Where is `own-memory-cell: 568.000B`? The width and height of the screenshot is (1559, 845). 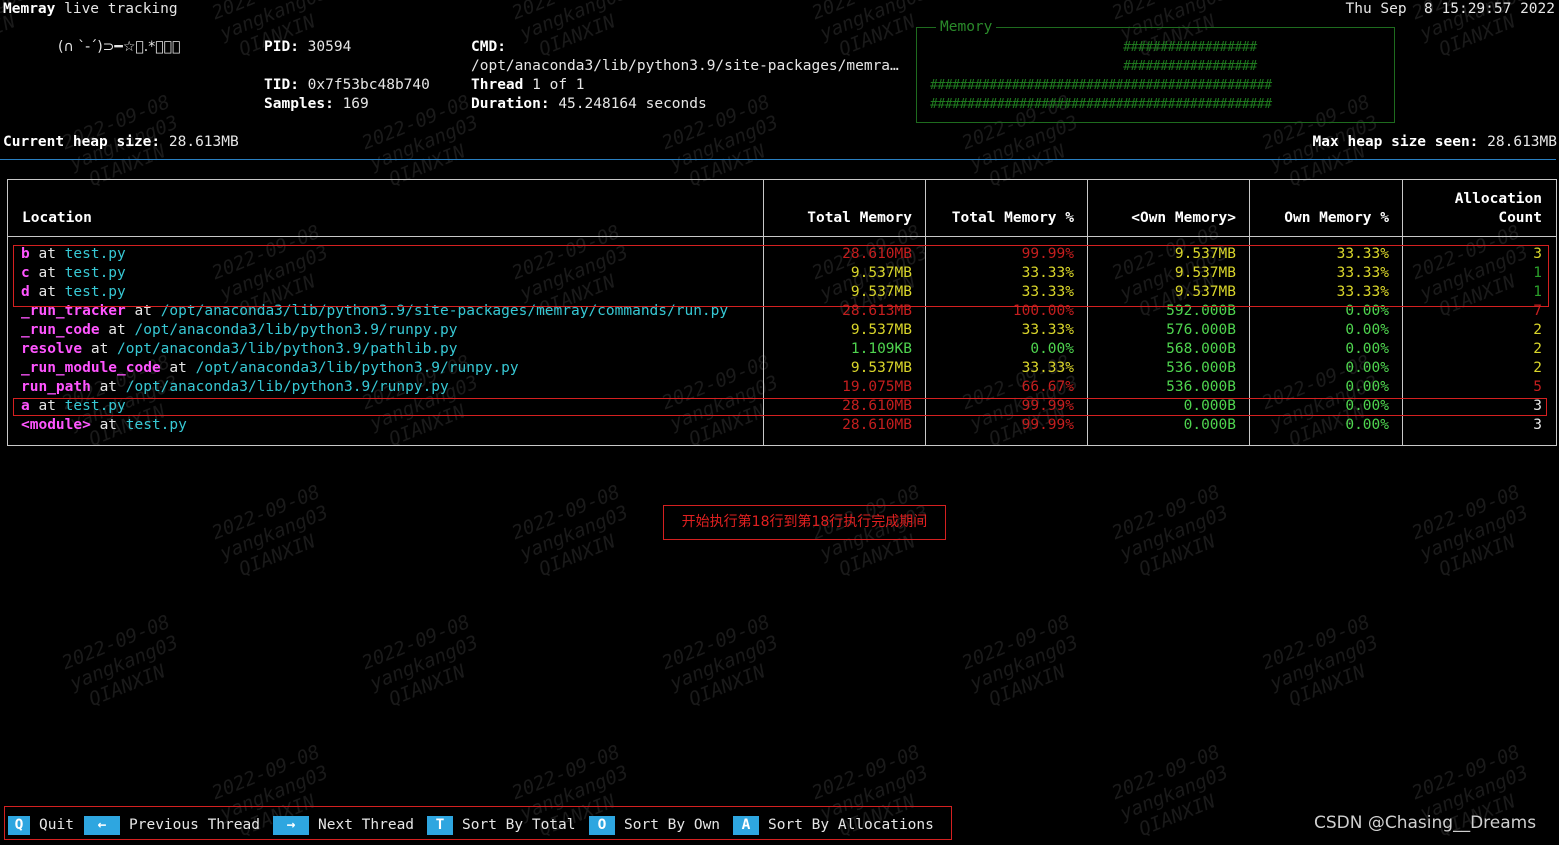
own-memory-cell: 568.000B is located at coordinates (1201, 349).